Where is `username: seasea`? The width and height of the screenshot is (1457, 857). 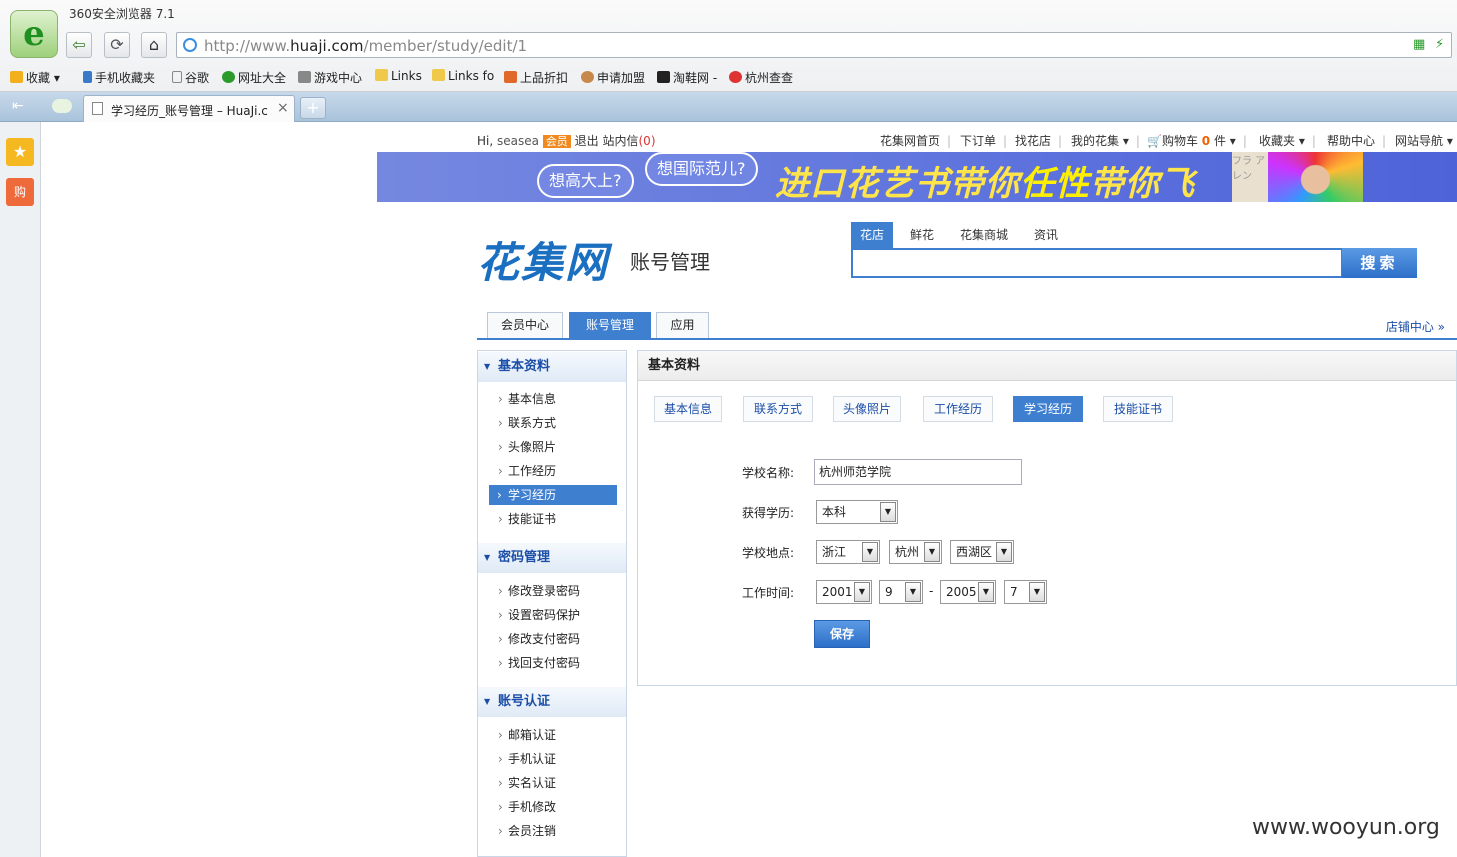
username: seasea is located at coordinates (518, 141).